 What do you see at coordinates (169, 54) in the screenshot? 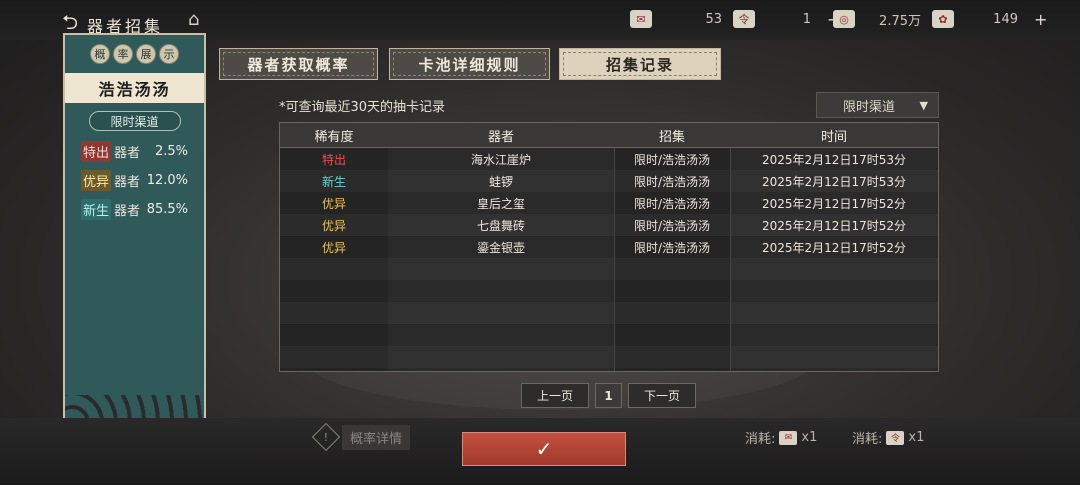
I see `header-char: 示` at bounding box center [169, 54].